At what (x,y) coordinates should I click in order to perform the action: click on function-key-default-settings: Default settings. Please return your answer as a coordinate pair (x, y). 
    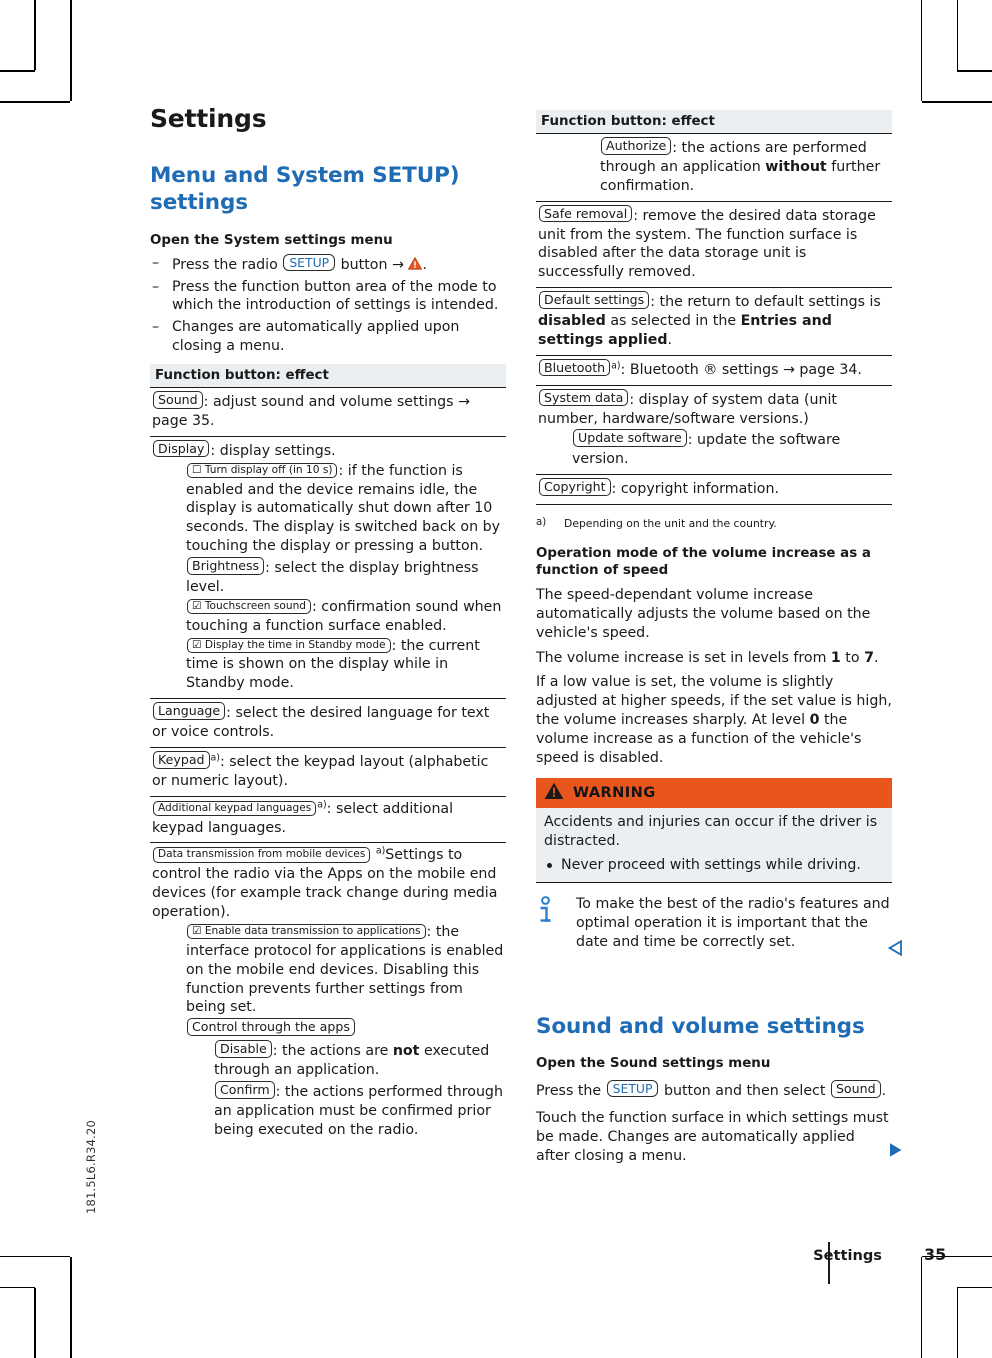
    Looking at the image, I should click on (594, 300).